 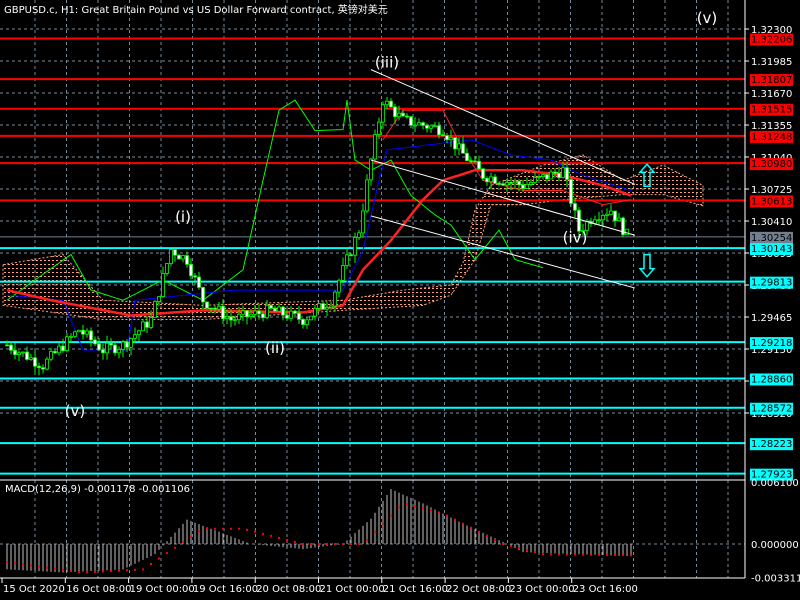 What do you see at coordinates (225, 589) in the screenshot?
I see `time-tick-label: 19 Oct 16:00` at bounding box center [225, 589].